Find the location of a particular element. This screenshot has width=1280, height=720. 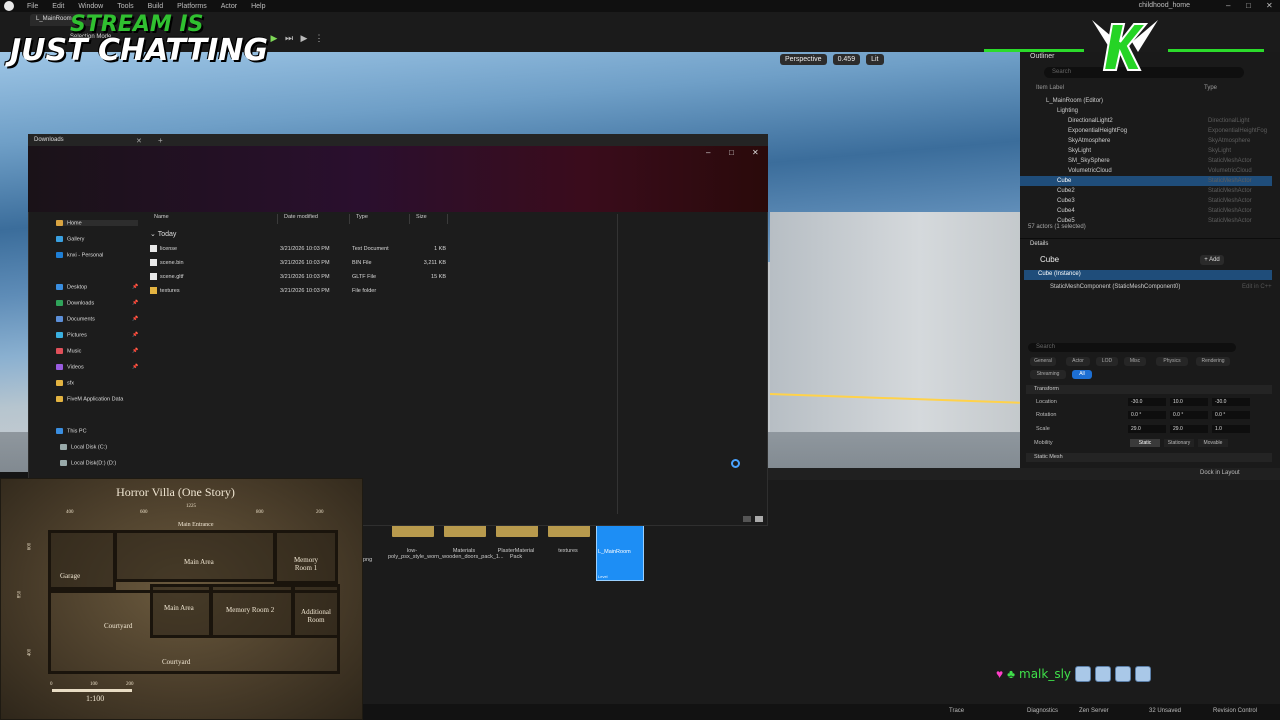

outliner-row: L_MainRoom (Editor) is located at coordinates (1146, 101).